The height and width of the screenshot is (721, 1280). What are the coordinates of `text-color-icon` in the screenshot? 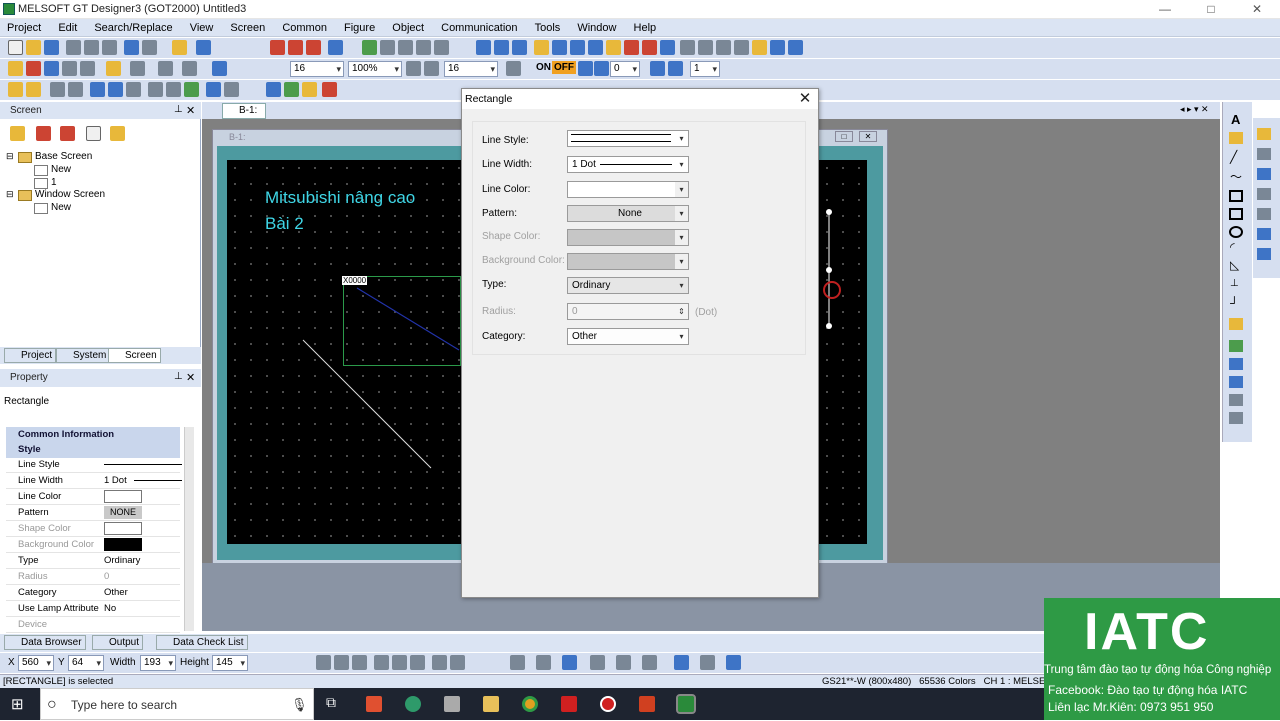 It's located at (681, 662).